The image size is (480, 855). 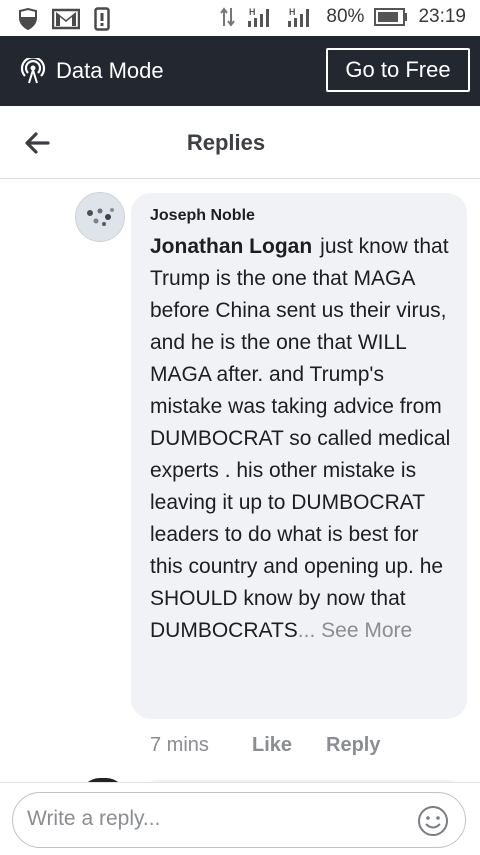 I want to click on avatar, so click(x=100, y=217).